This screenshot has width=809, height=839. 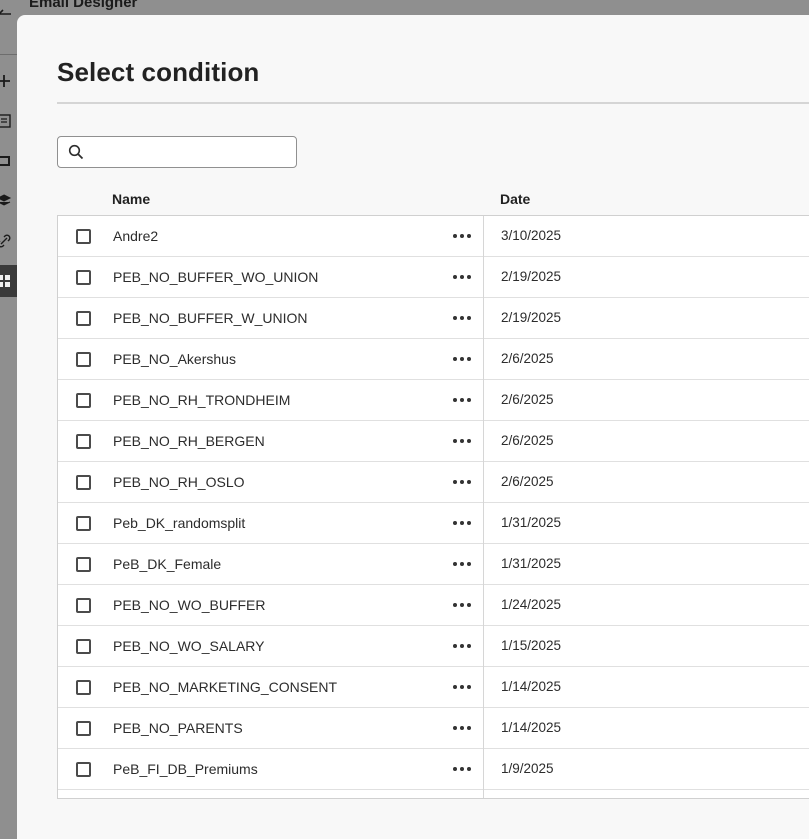 I want to click on table-row: Andre2 3/10/2025, so click(x=433, y=236).